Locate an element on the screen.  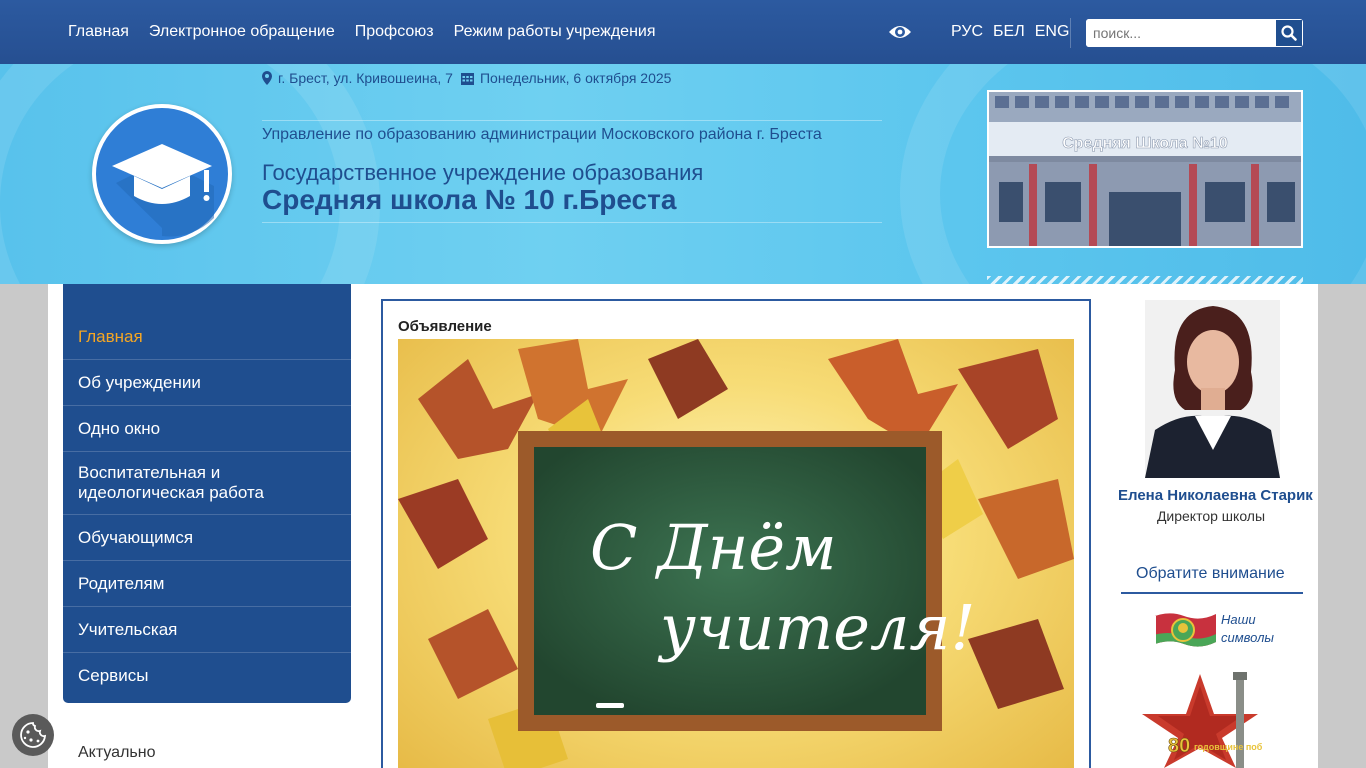
victory-80-years-emblem: 80 годовщине победы is located at coordinates (1200, 720).